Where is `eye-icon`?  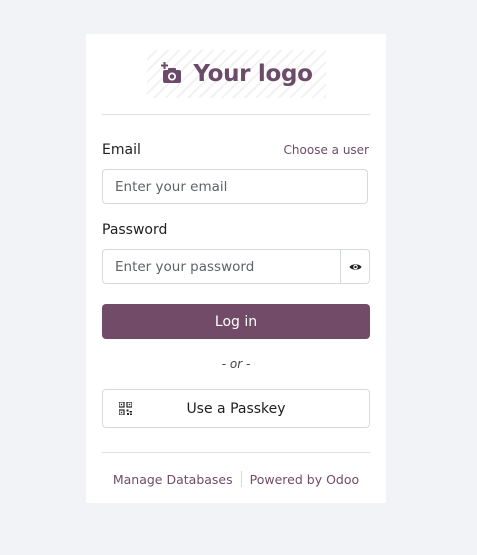
eye-icon is located at coordinates (355, 266).